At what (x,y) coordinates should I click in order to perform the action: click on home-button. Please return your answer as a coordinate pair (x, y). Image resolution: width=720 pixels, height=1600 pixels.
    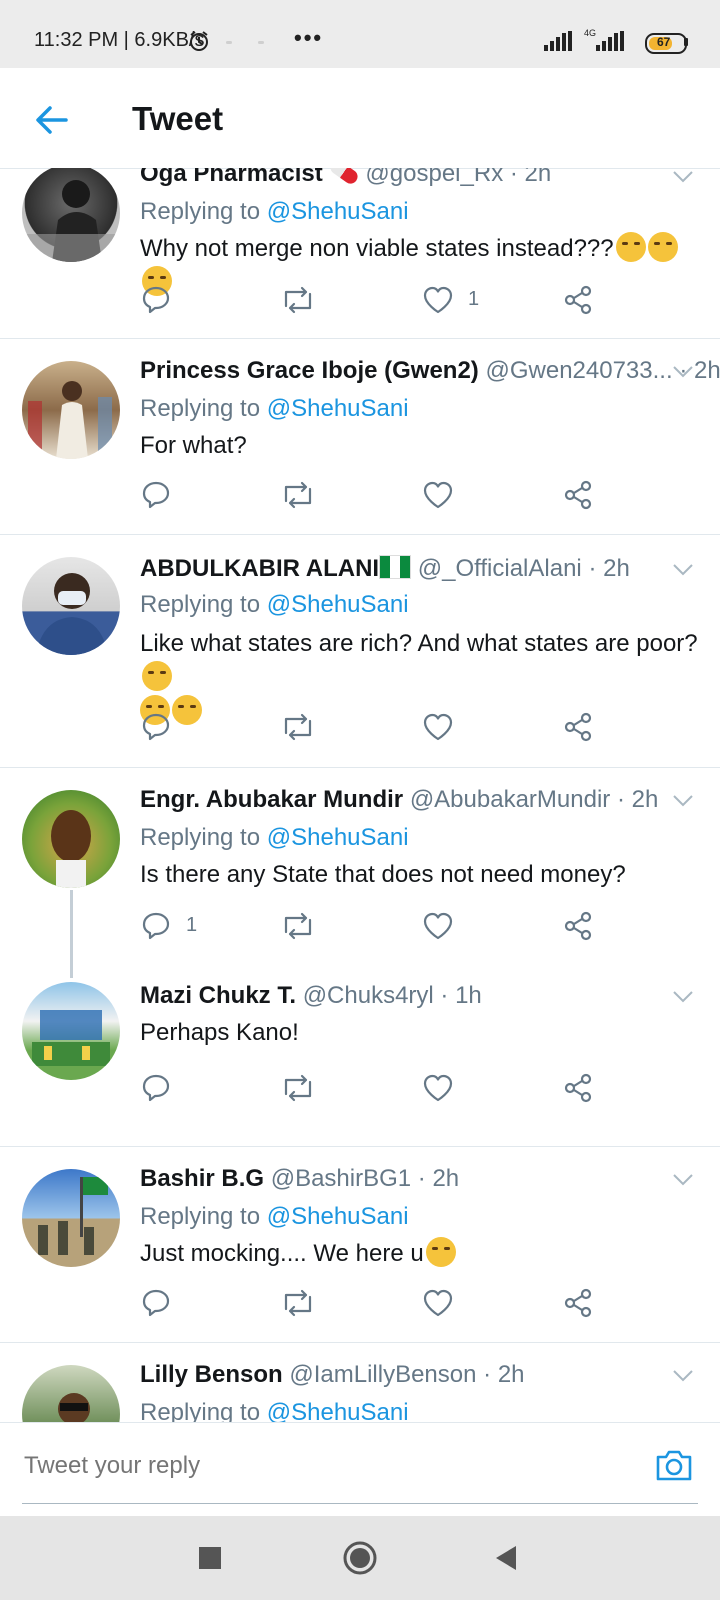
    Looking at the image, I should click on (360, 1560).